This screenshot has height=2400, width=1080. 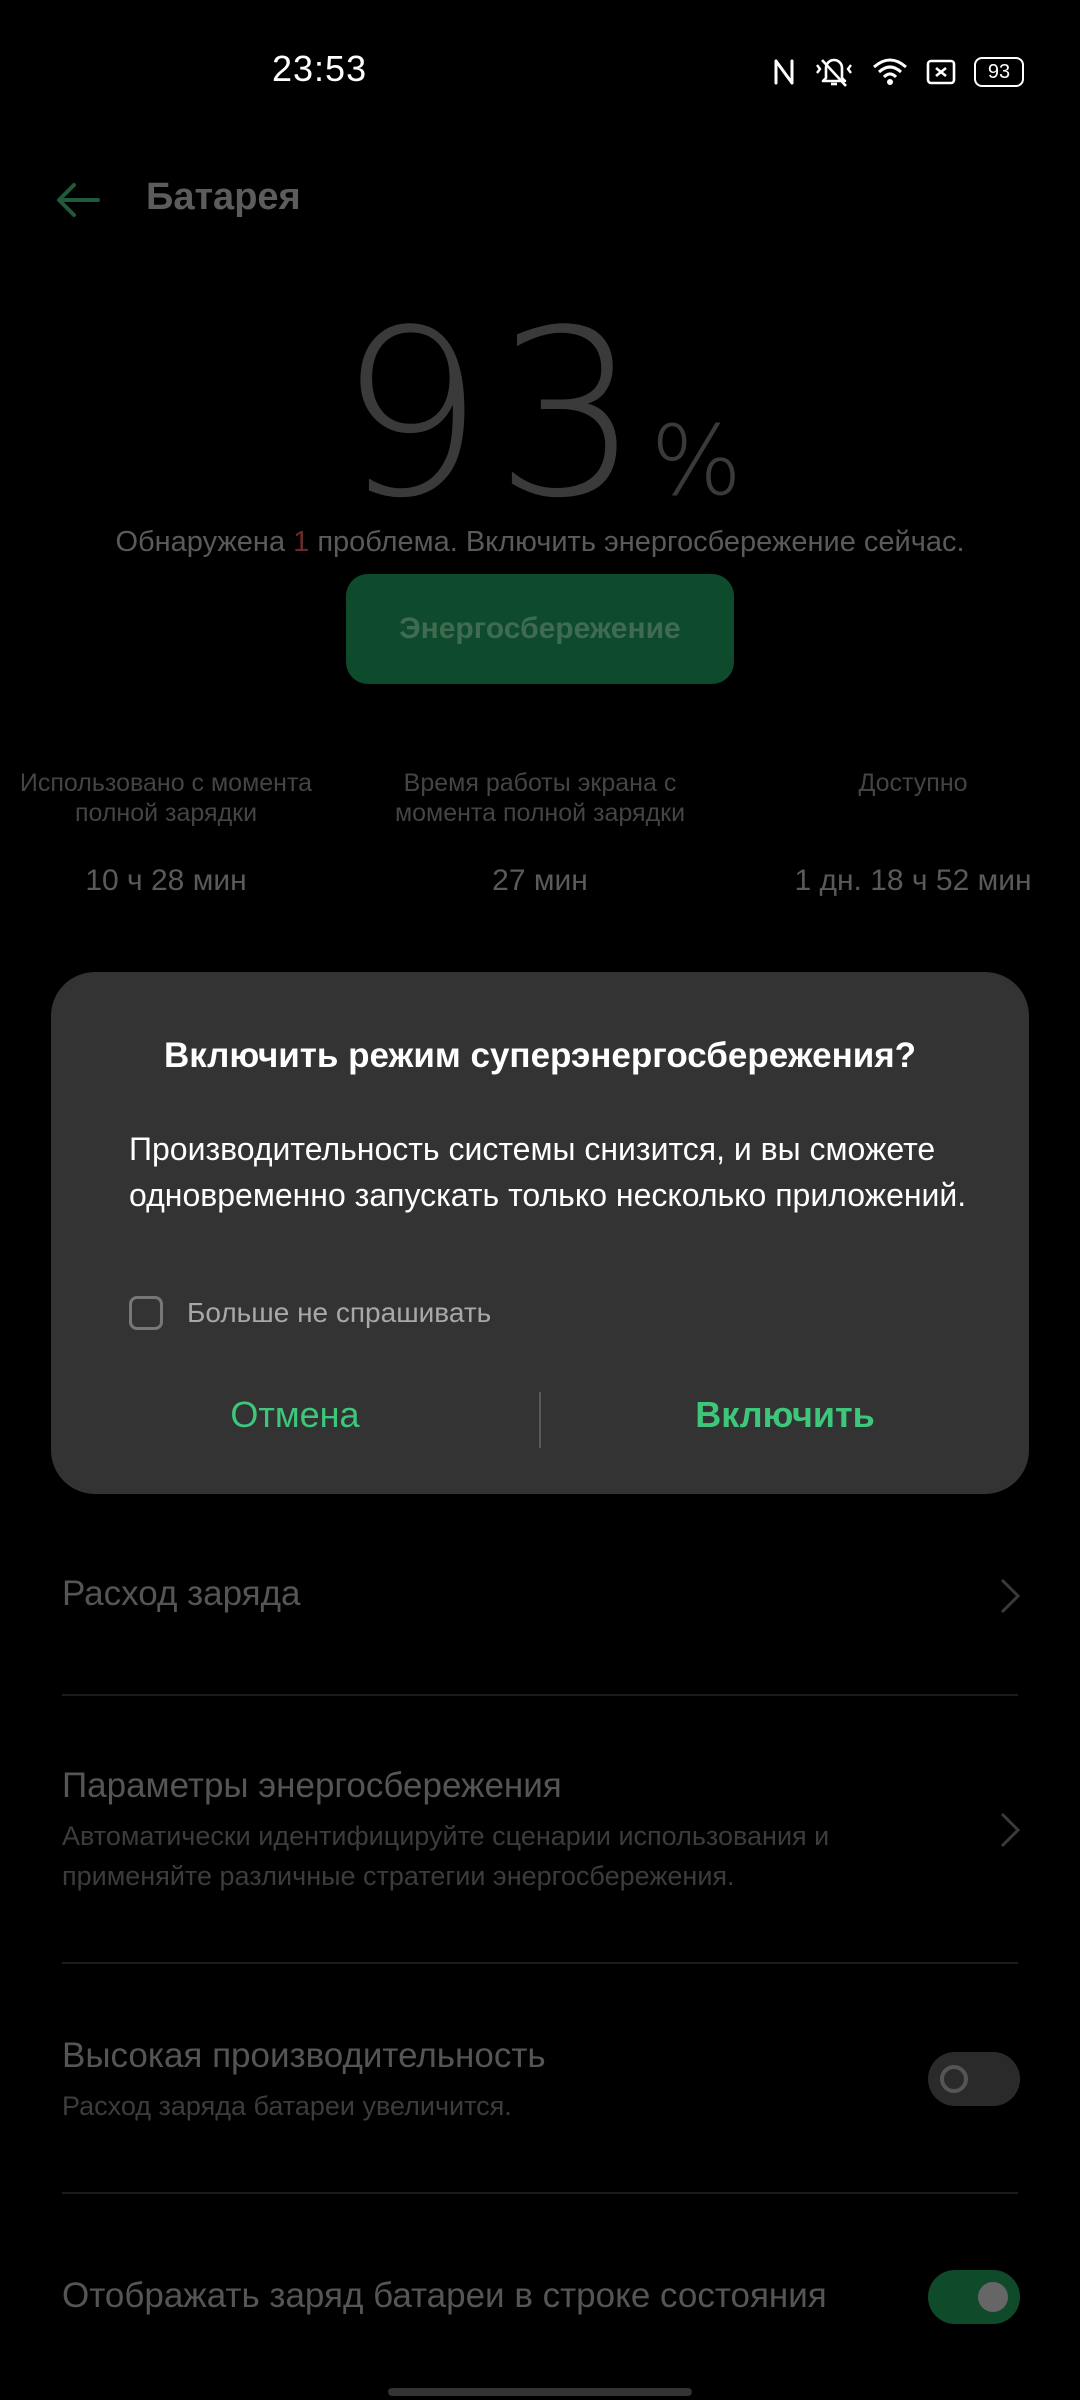 What do you see at coordinates (974, 2297) in the screenshot?
I see `show-percentage-toggle` at bounding box center [974, 2297].